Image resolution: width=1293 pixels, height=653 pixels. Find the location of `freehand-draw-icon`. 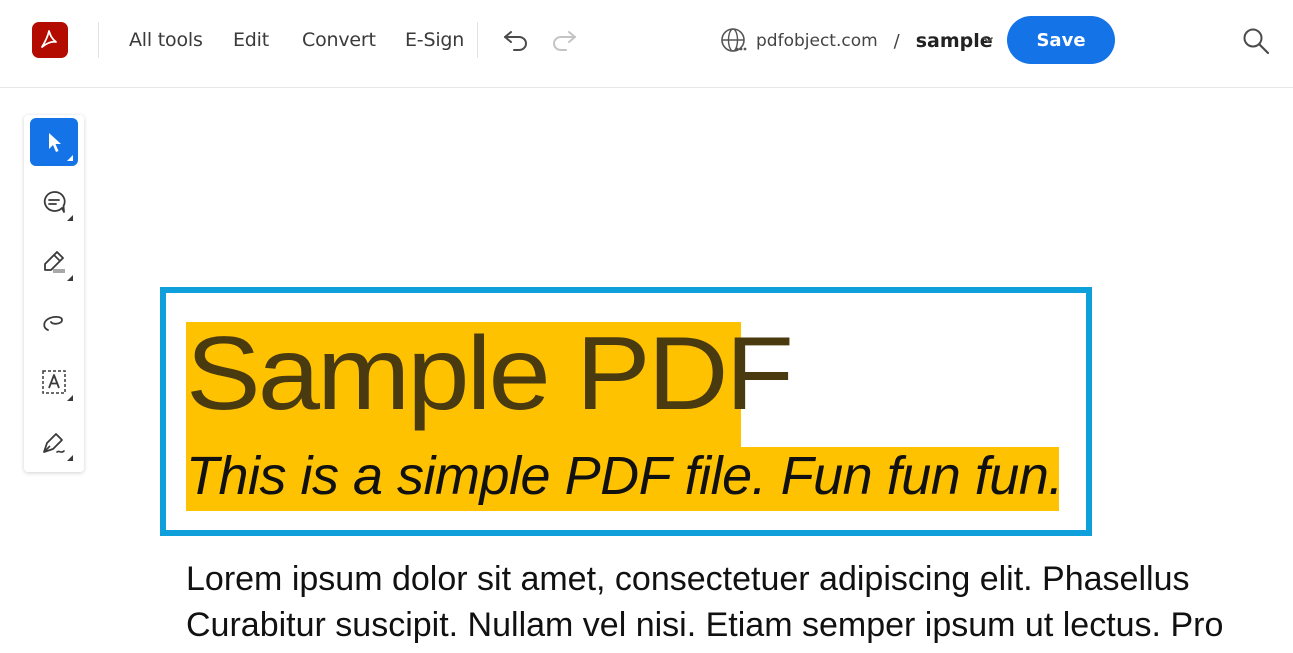

freehand-draw-icon is located at coordinates (54, 322).